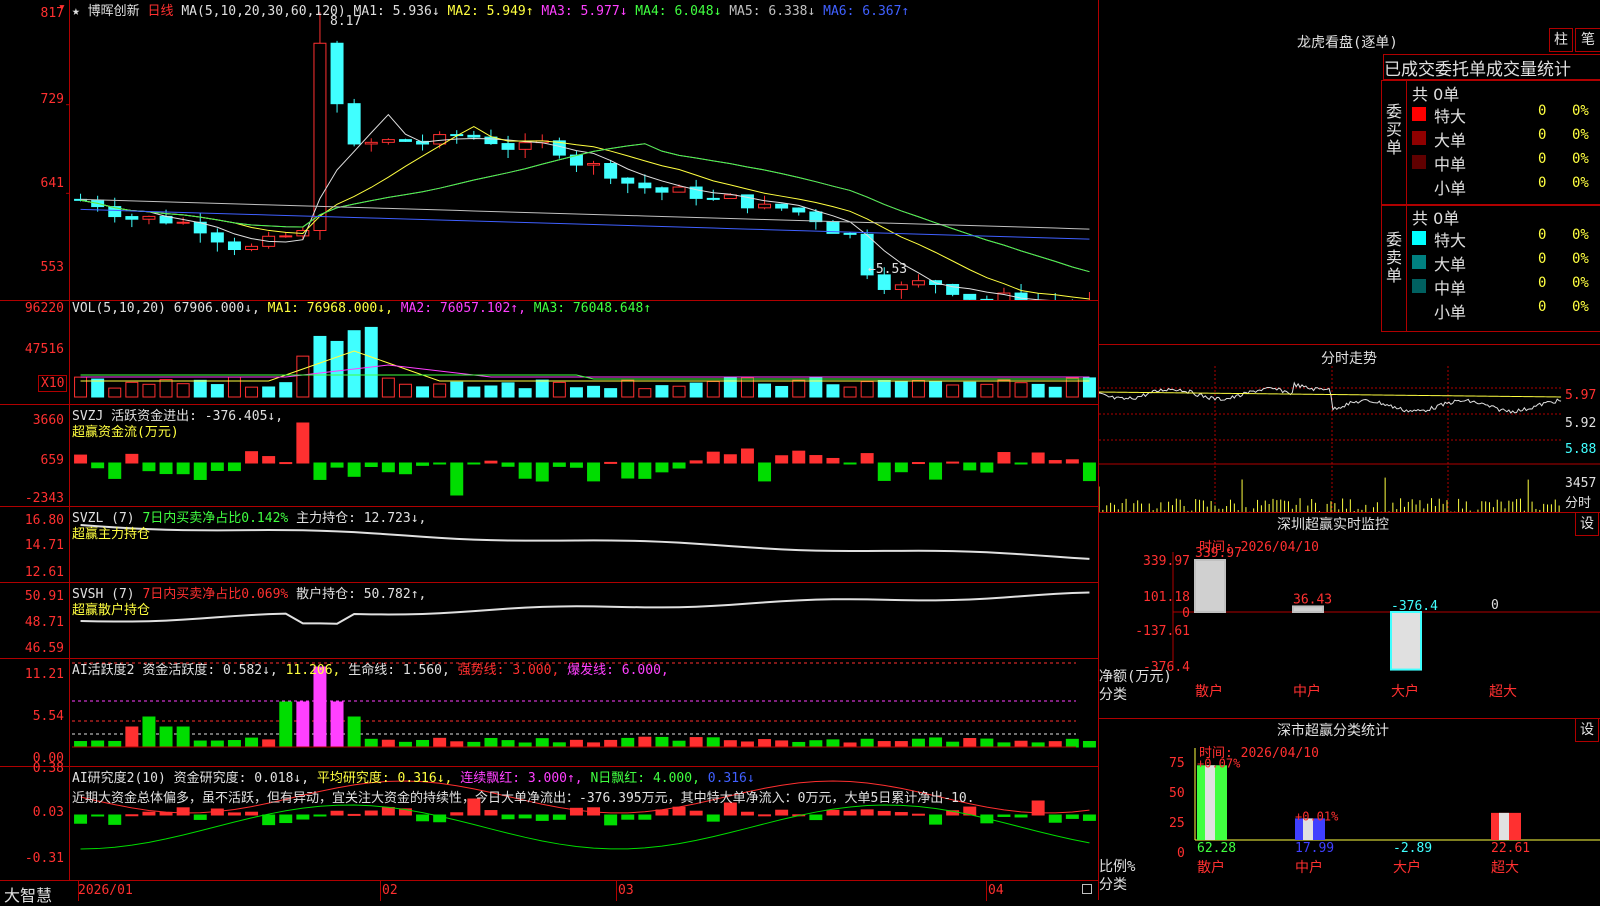  I want to click on bar-mode-button: 柱, so click(1561, 40).